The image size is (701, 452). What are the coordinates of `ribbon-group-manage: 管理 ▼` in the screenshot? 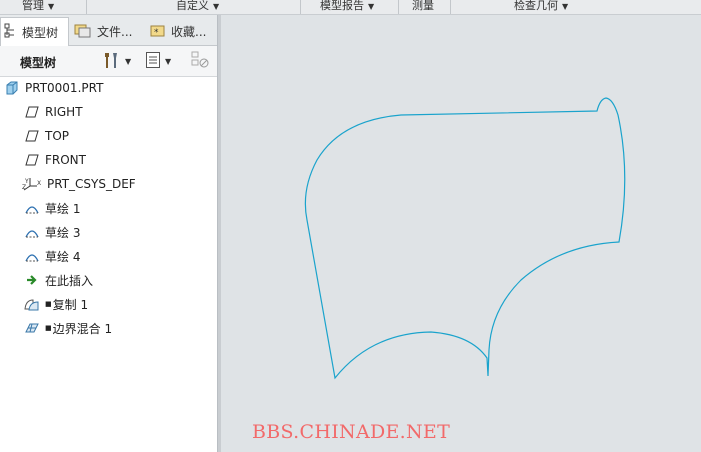 It's located at (38, 6).